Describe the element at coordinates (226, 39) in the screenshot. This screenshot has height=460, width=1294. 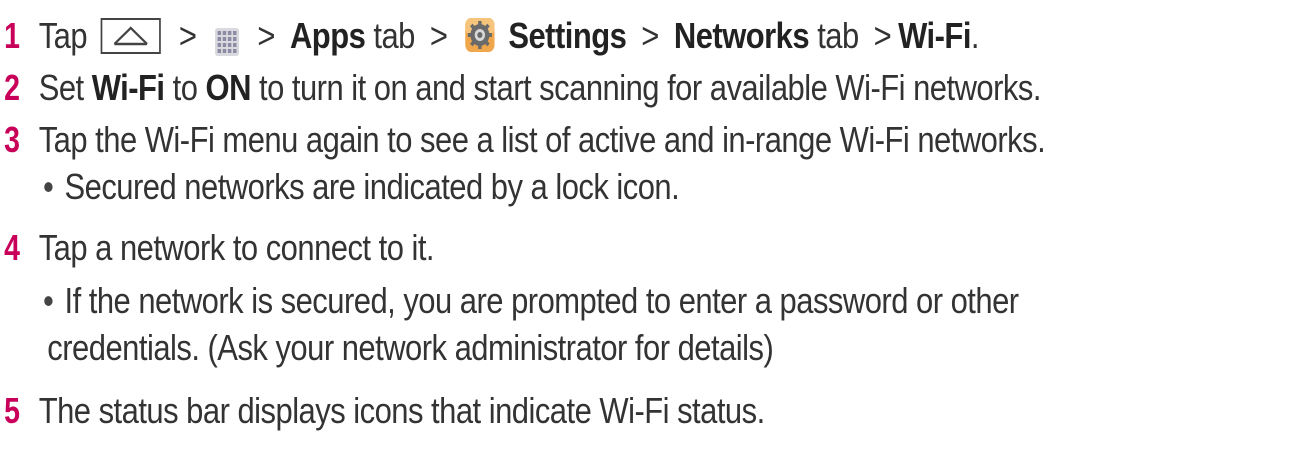
I see `apps-grid-icon` at that location.